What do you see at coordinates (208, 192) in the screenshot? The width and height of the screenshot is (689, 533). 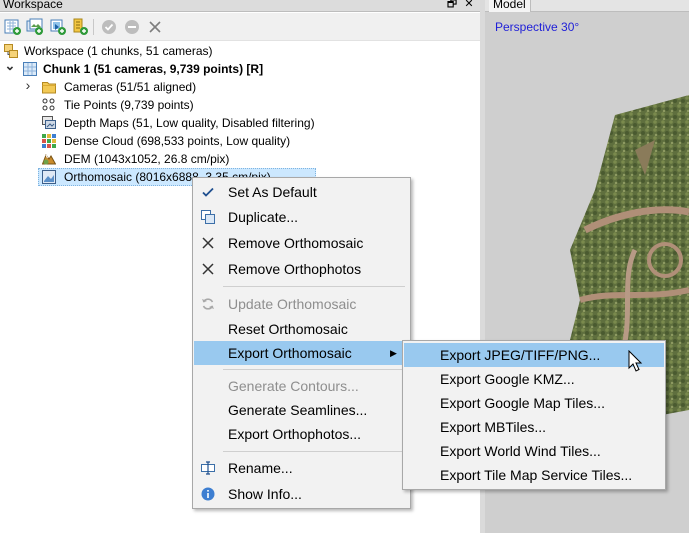 I see `check-icon` at bounding box center [208, 192].